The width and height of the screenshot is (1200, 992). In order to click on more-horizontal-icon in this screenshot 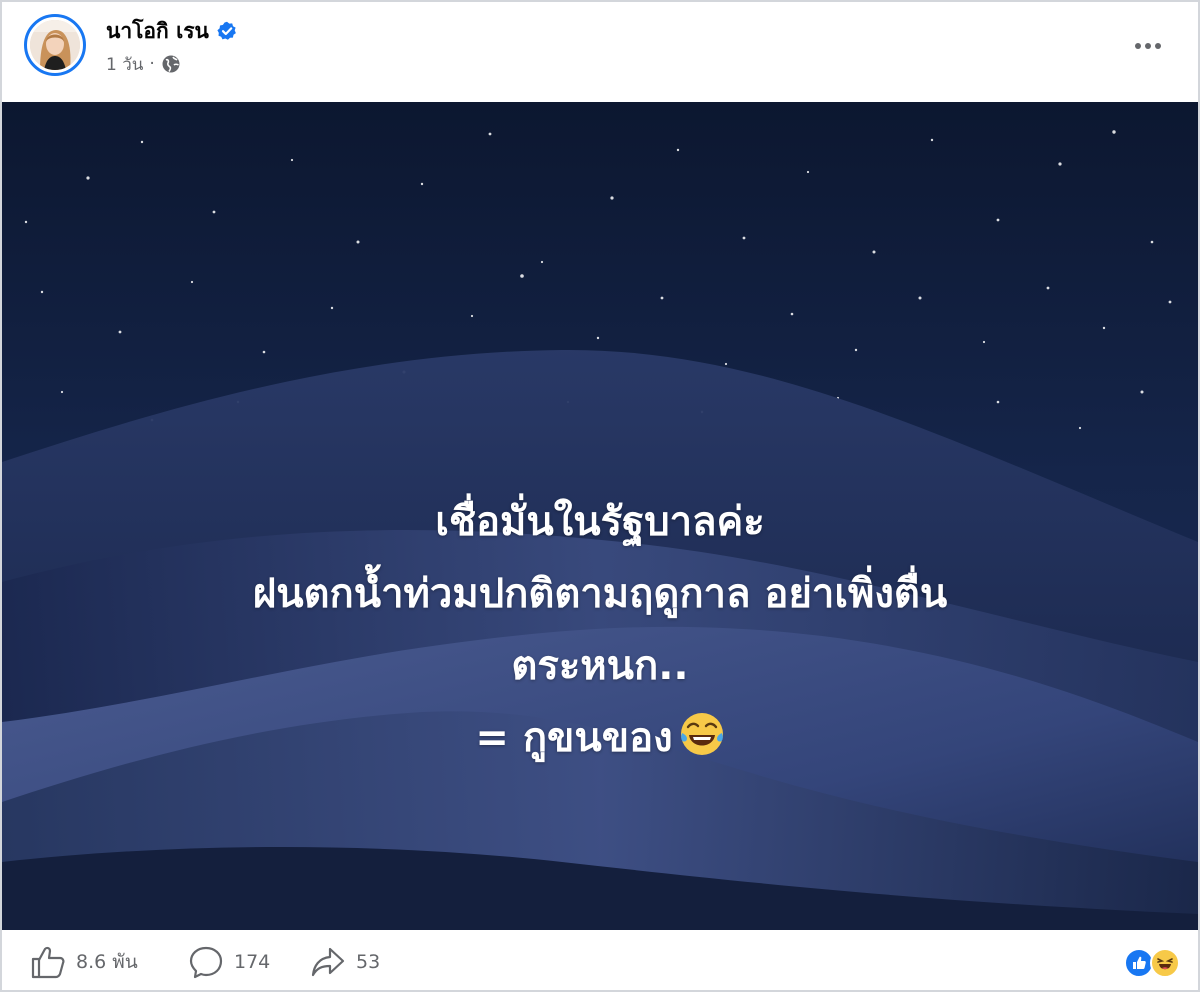, I will do `click(1148, 46)`.